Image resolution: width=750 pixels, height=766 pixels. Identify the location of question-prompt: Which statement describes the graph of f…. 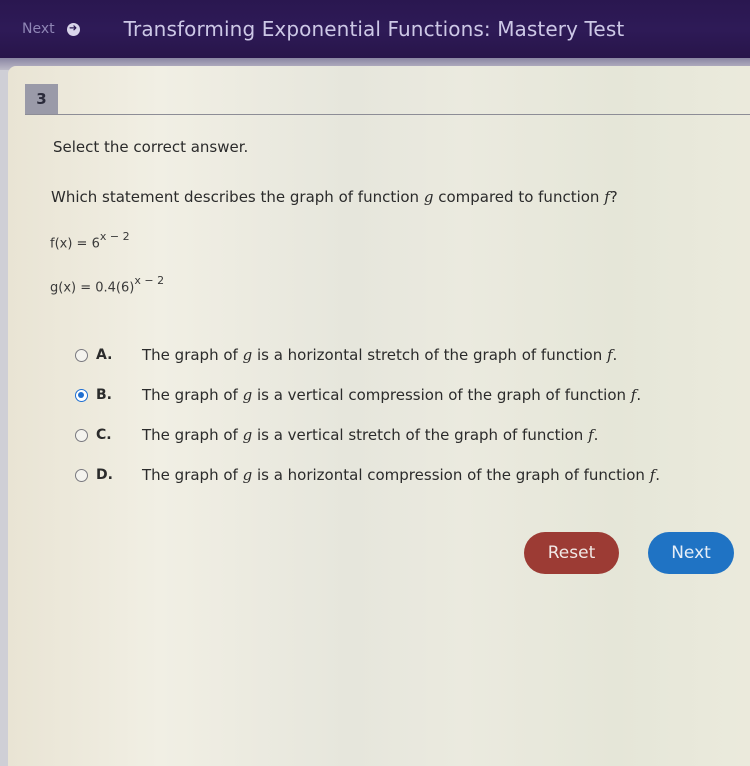
(334, 197).